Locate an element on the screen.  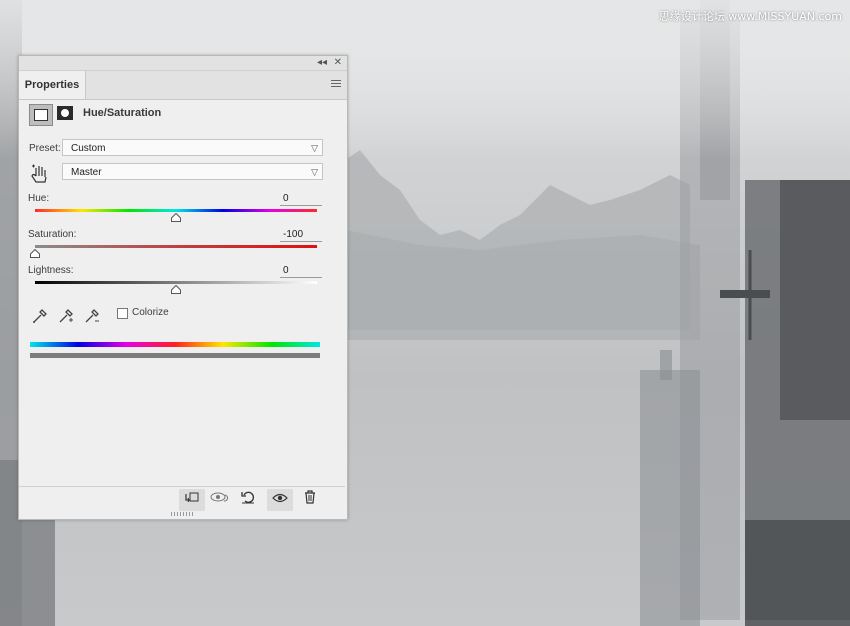
preset-label: Preset: is located at coordinates (45, 148).